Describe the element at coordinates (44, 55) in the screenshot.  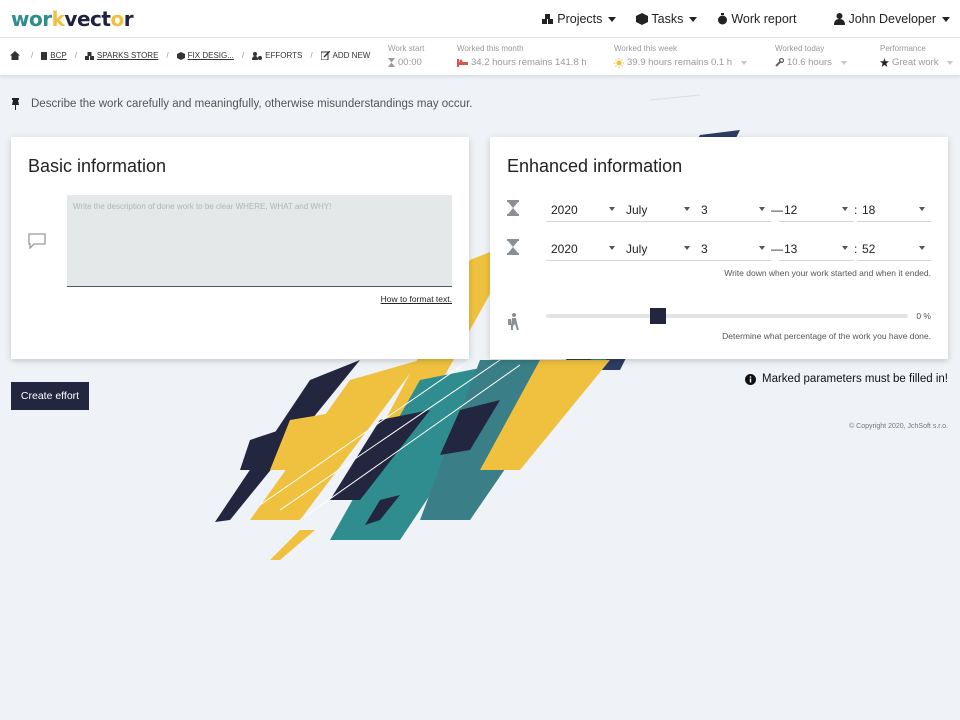
I see `file-icon` at that location.